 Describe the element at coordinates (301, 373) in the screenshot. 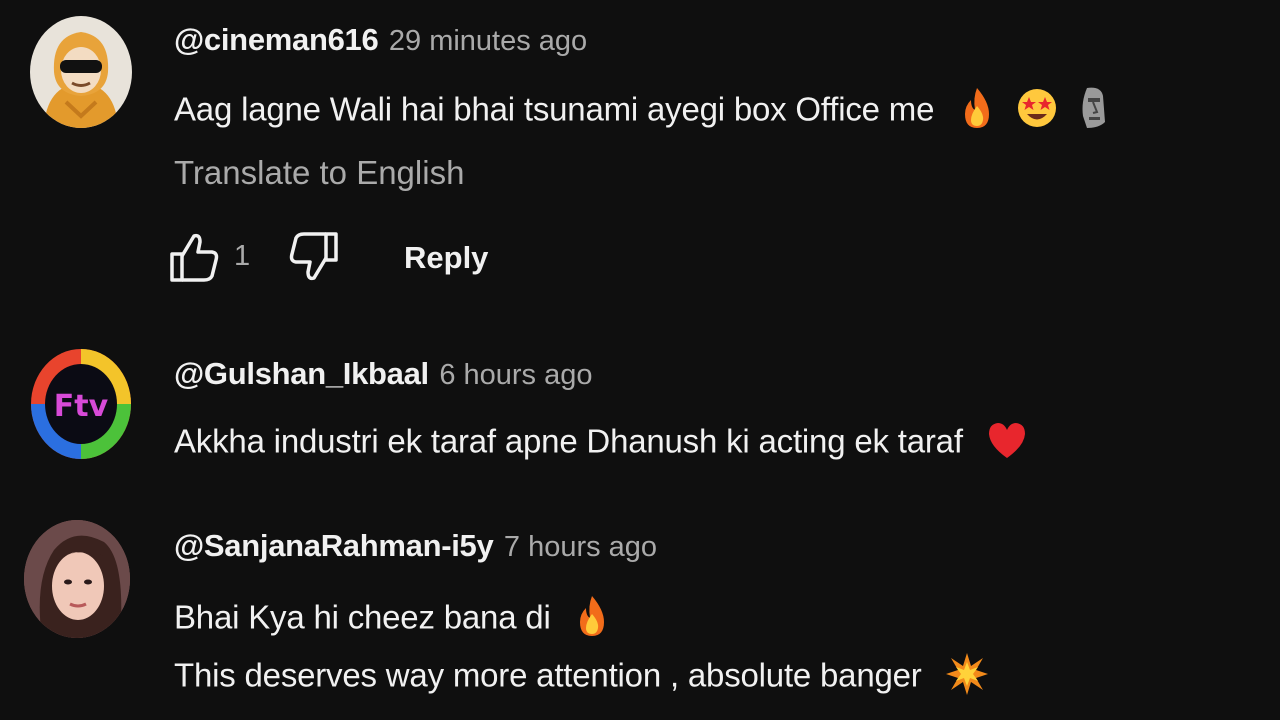

I see `author-name: @Gulshan_Ikbaal` at that location.